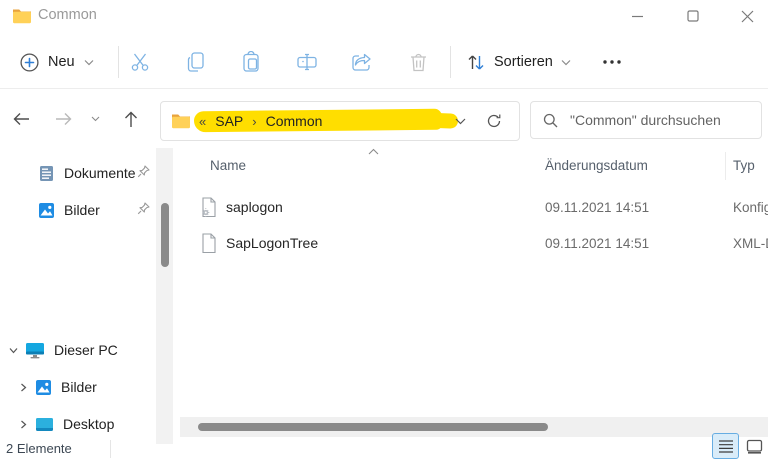 The width and height of the screenshot is (768, 459). I want to click on column-header-name: Name, so click(228, 165).